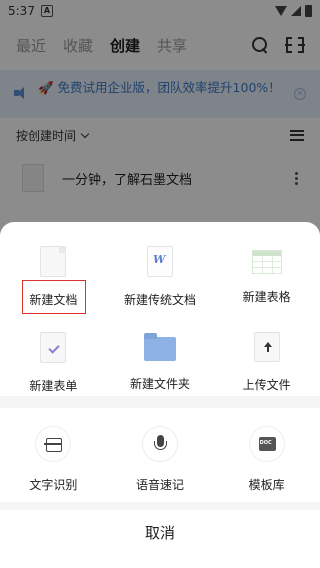 The width and height of the screenshot is (320, 568). I want to click on new-form-option: 新建表单, so click(53, 351).